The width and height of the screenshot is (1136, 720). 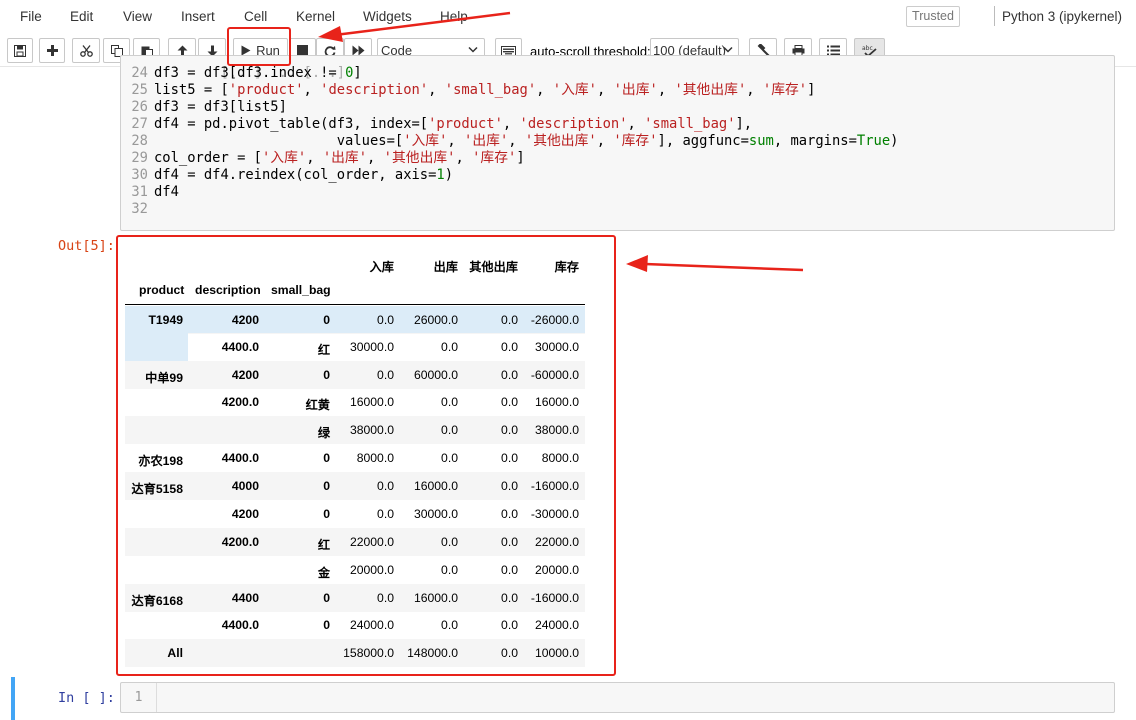 What do you see at coordinates (139, 175) in the screenshot?
I see `line-number: 30` at bounding box center [139, 175].